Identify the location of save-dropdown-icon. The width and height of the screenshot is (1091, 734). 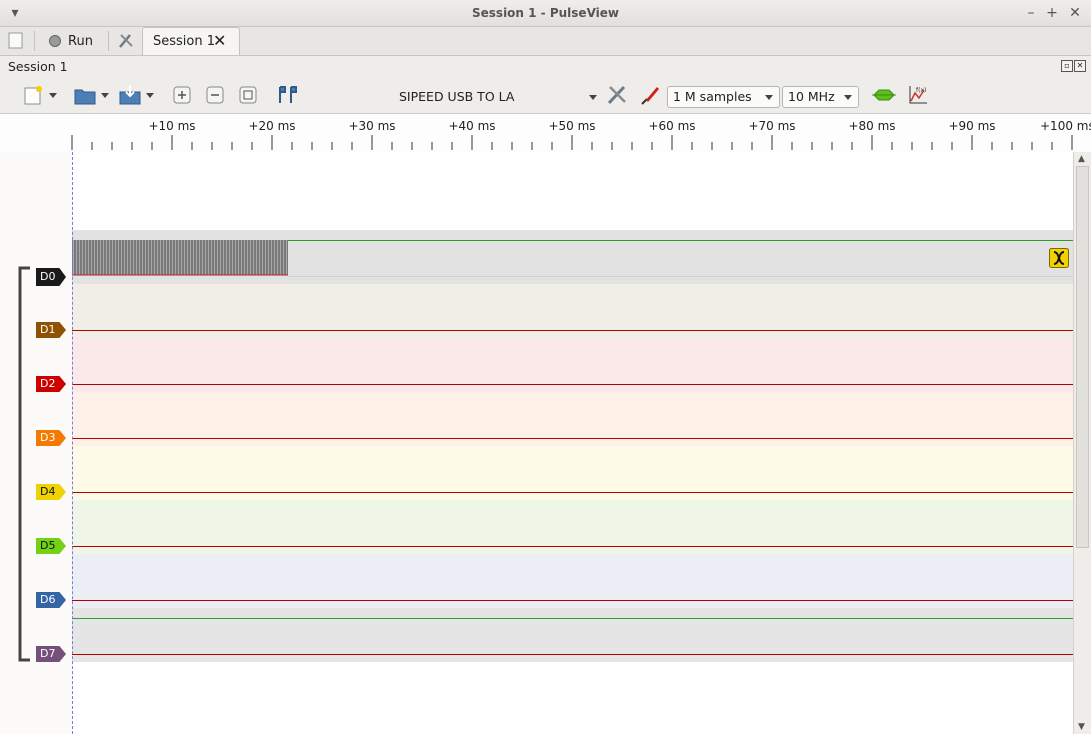
(150, 95).